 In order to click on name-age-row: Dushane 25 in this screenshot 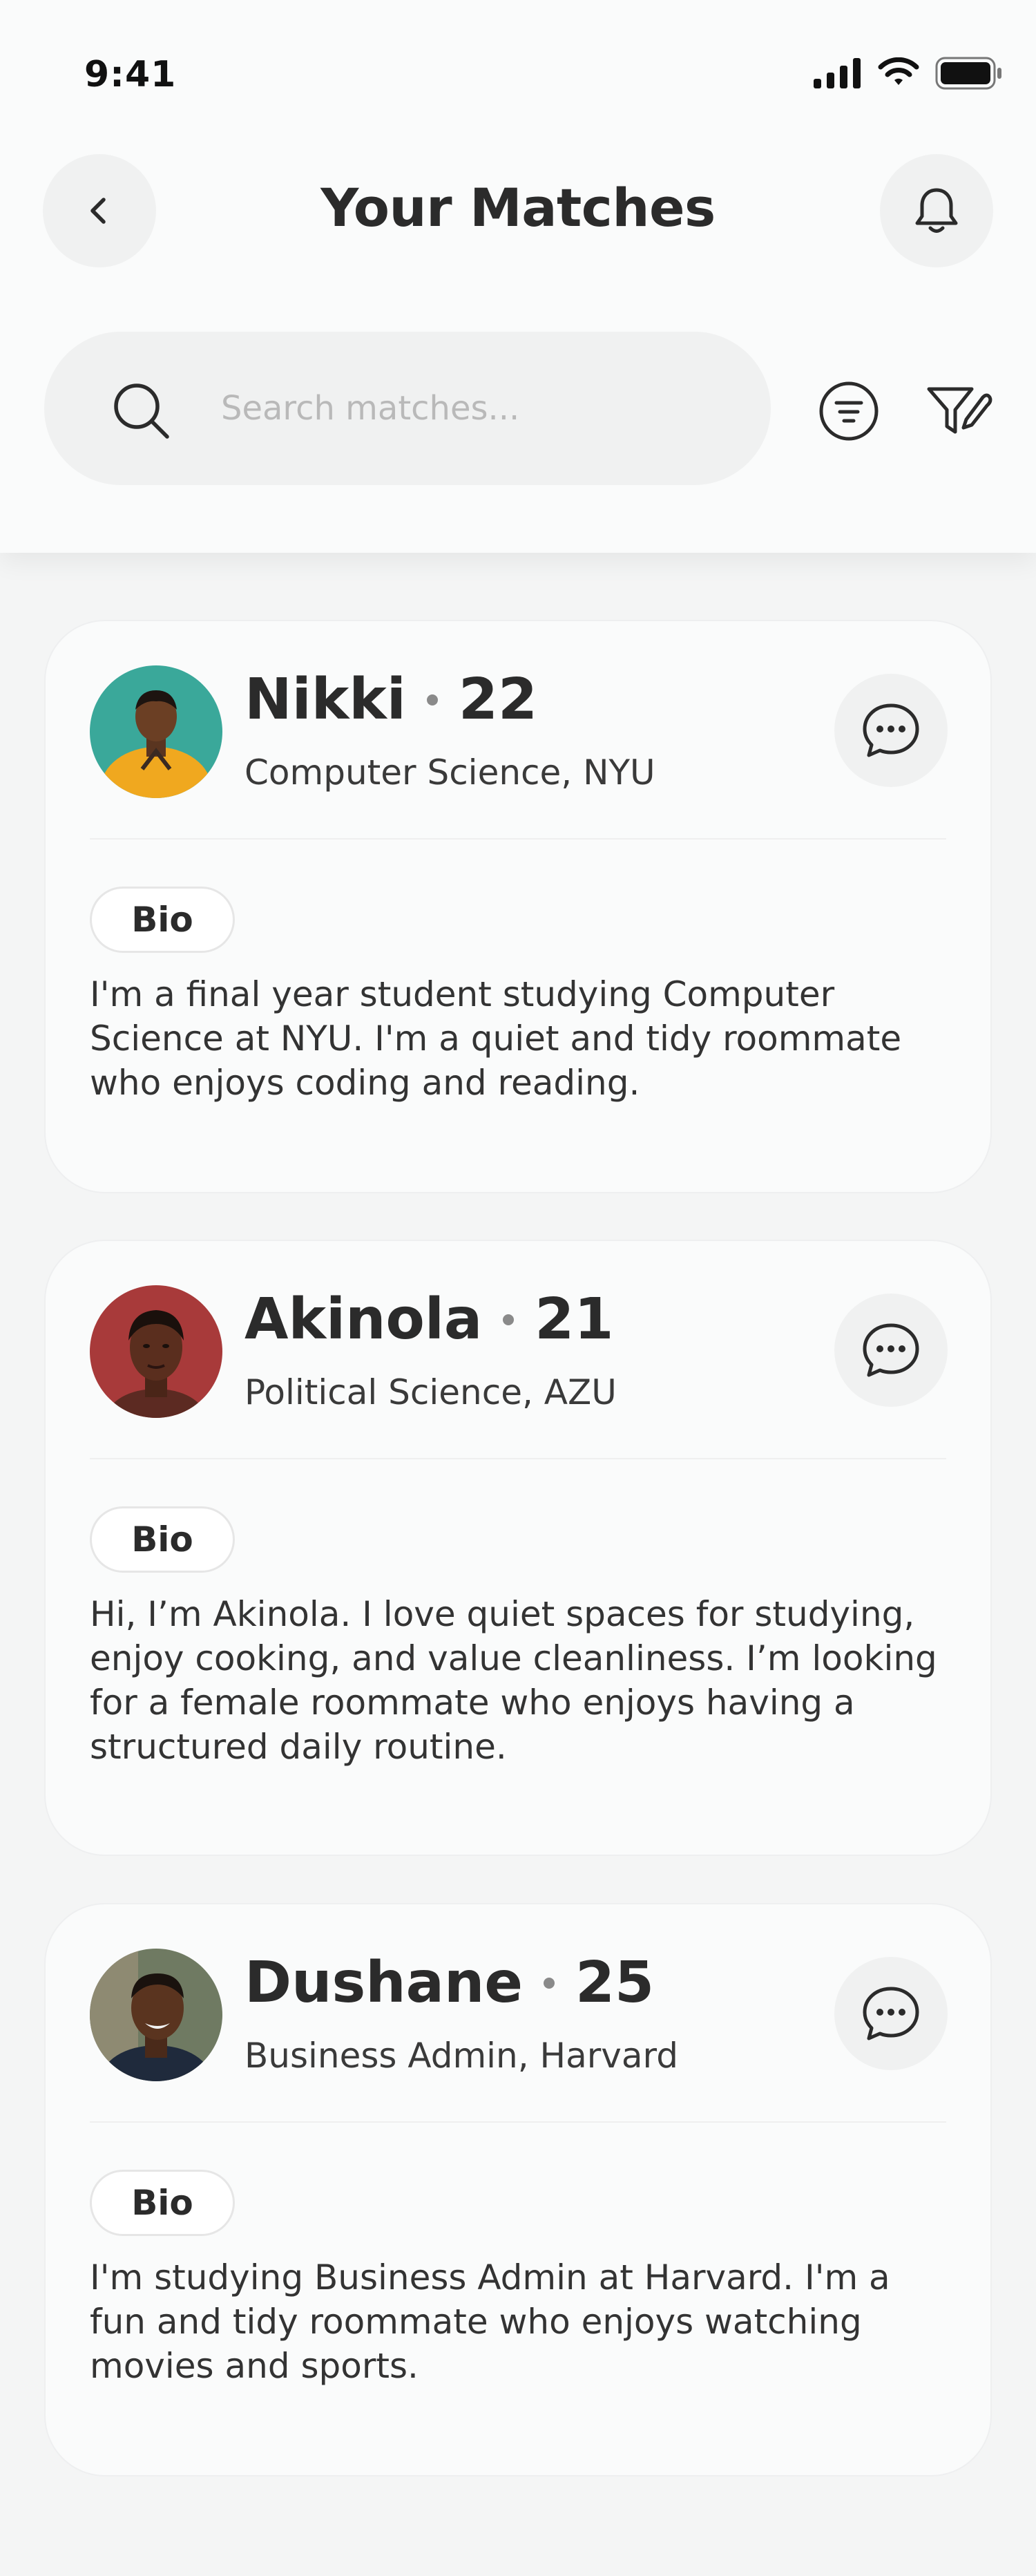, I will do `click(449, 1983)`.